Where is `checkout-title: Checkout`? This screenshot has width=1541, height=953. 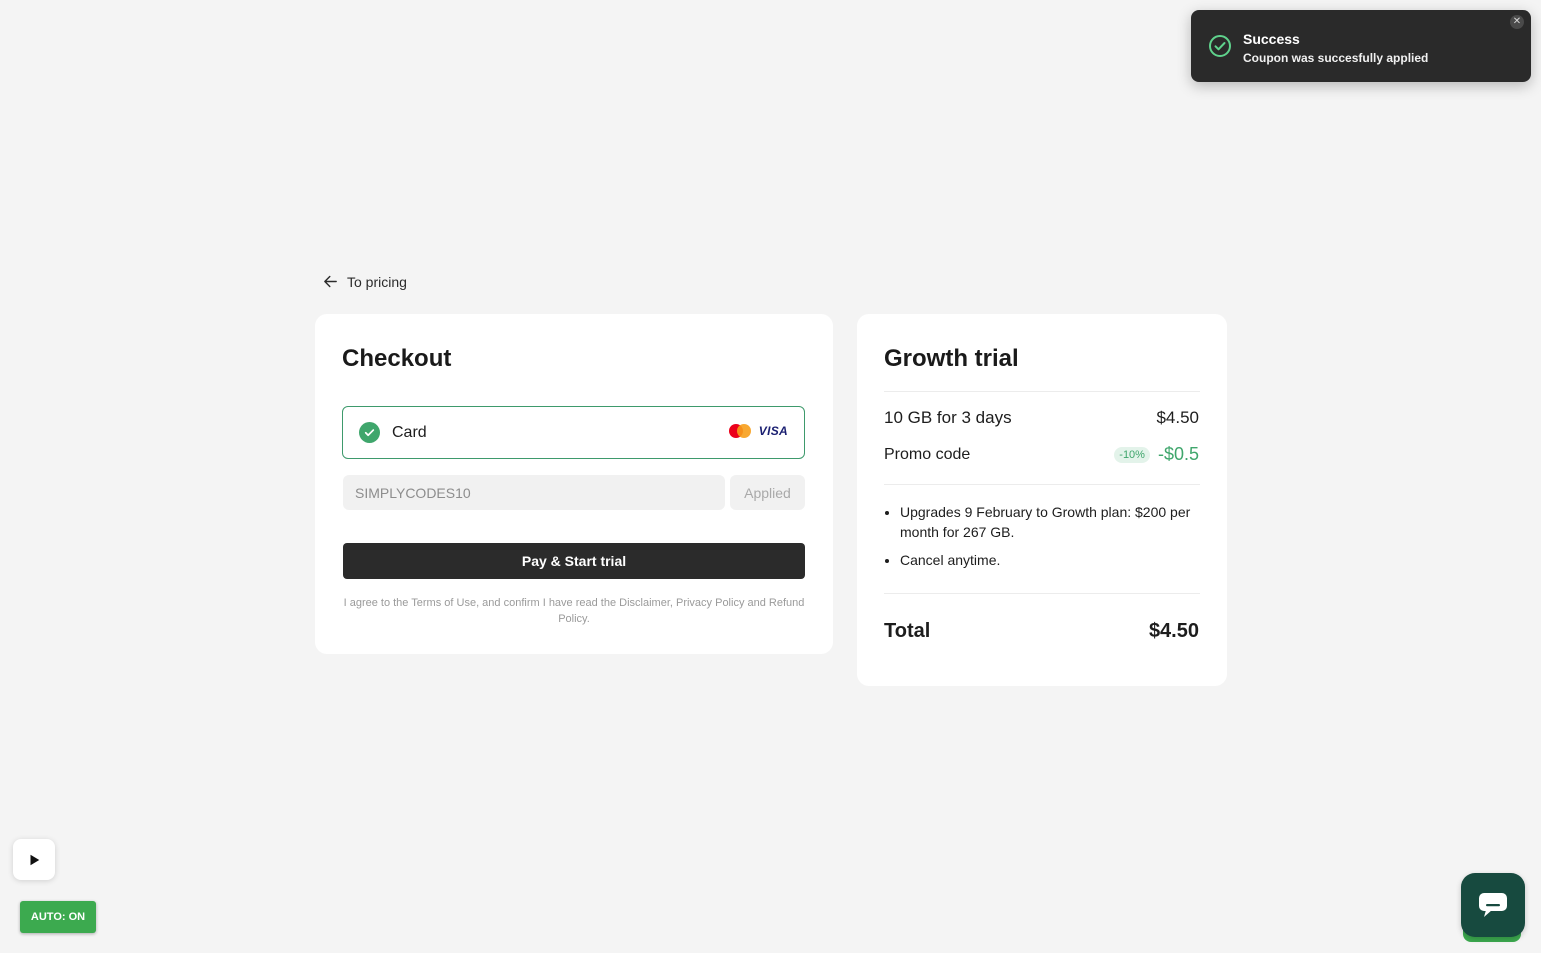 checkout-title: Checkout is located at coordinates (397, 358).